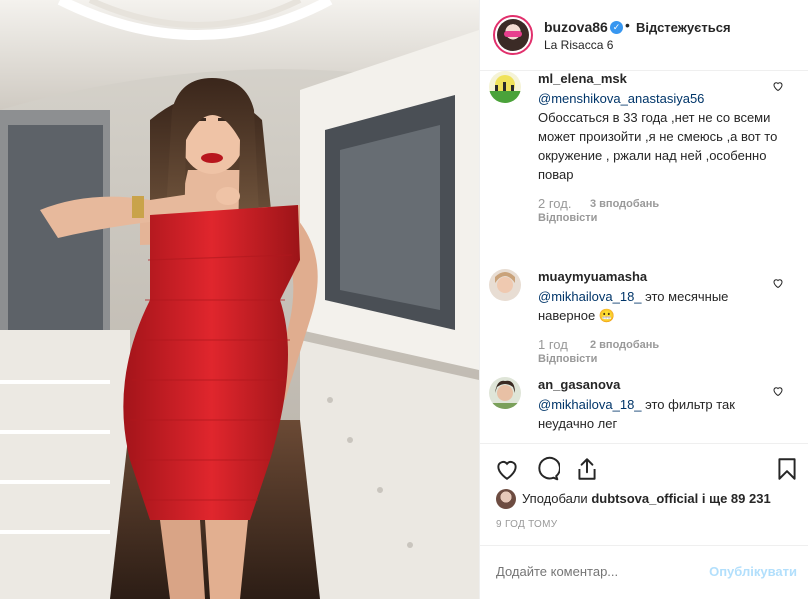  What do you see at coordinates (553, 344) in the screenshot?
I see `comment-time: 1 год` at bounding box center [553, 344].